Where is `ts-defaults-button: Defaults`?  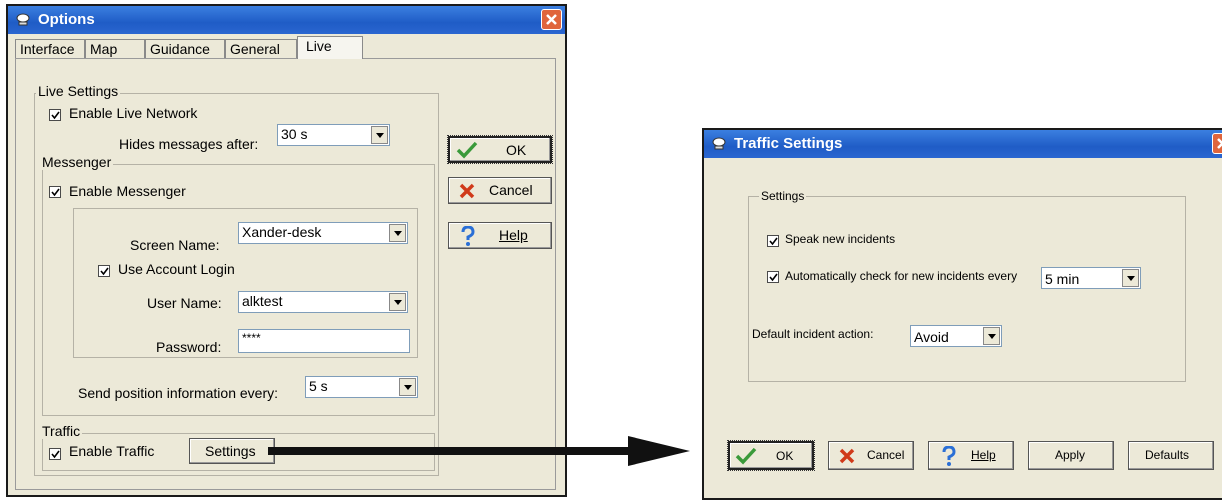
ts-defaults-button: Defaults is located at coordinates (1171, 455).